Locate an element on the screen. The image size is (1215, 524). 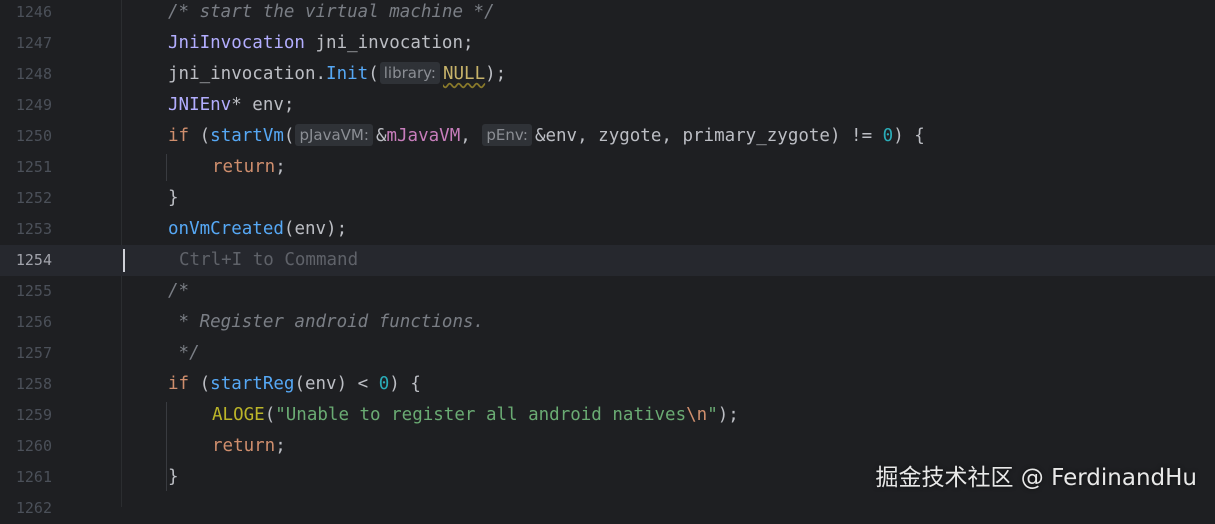
code-line: 1252} is located at coordinates (607, 198).